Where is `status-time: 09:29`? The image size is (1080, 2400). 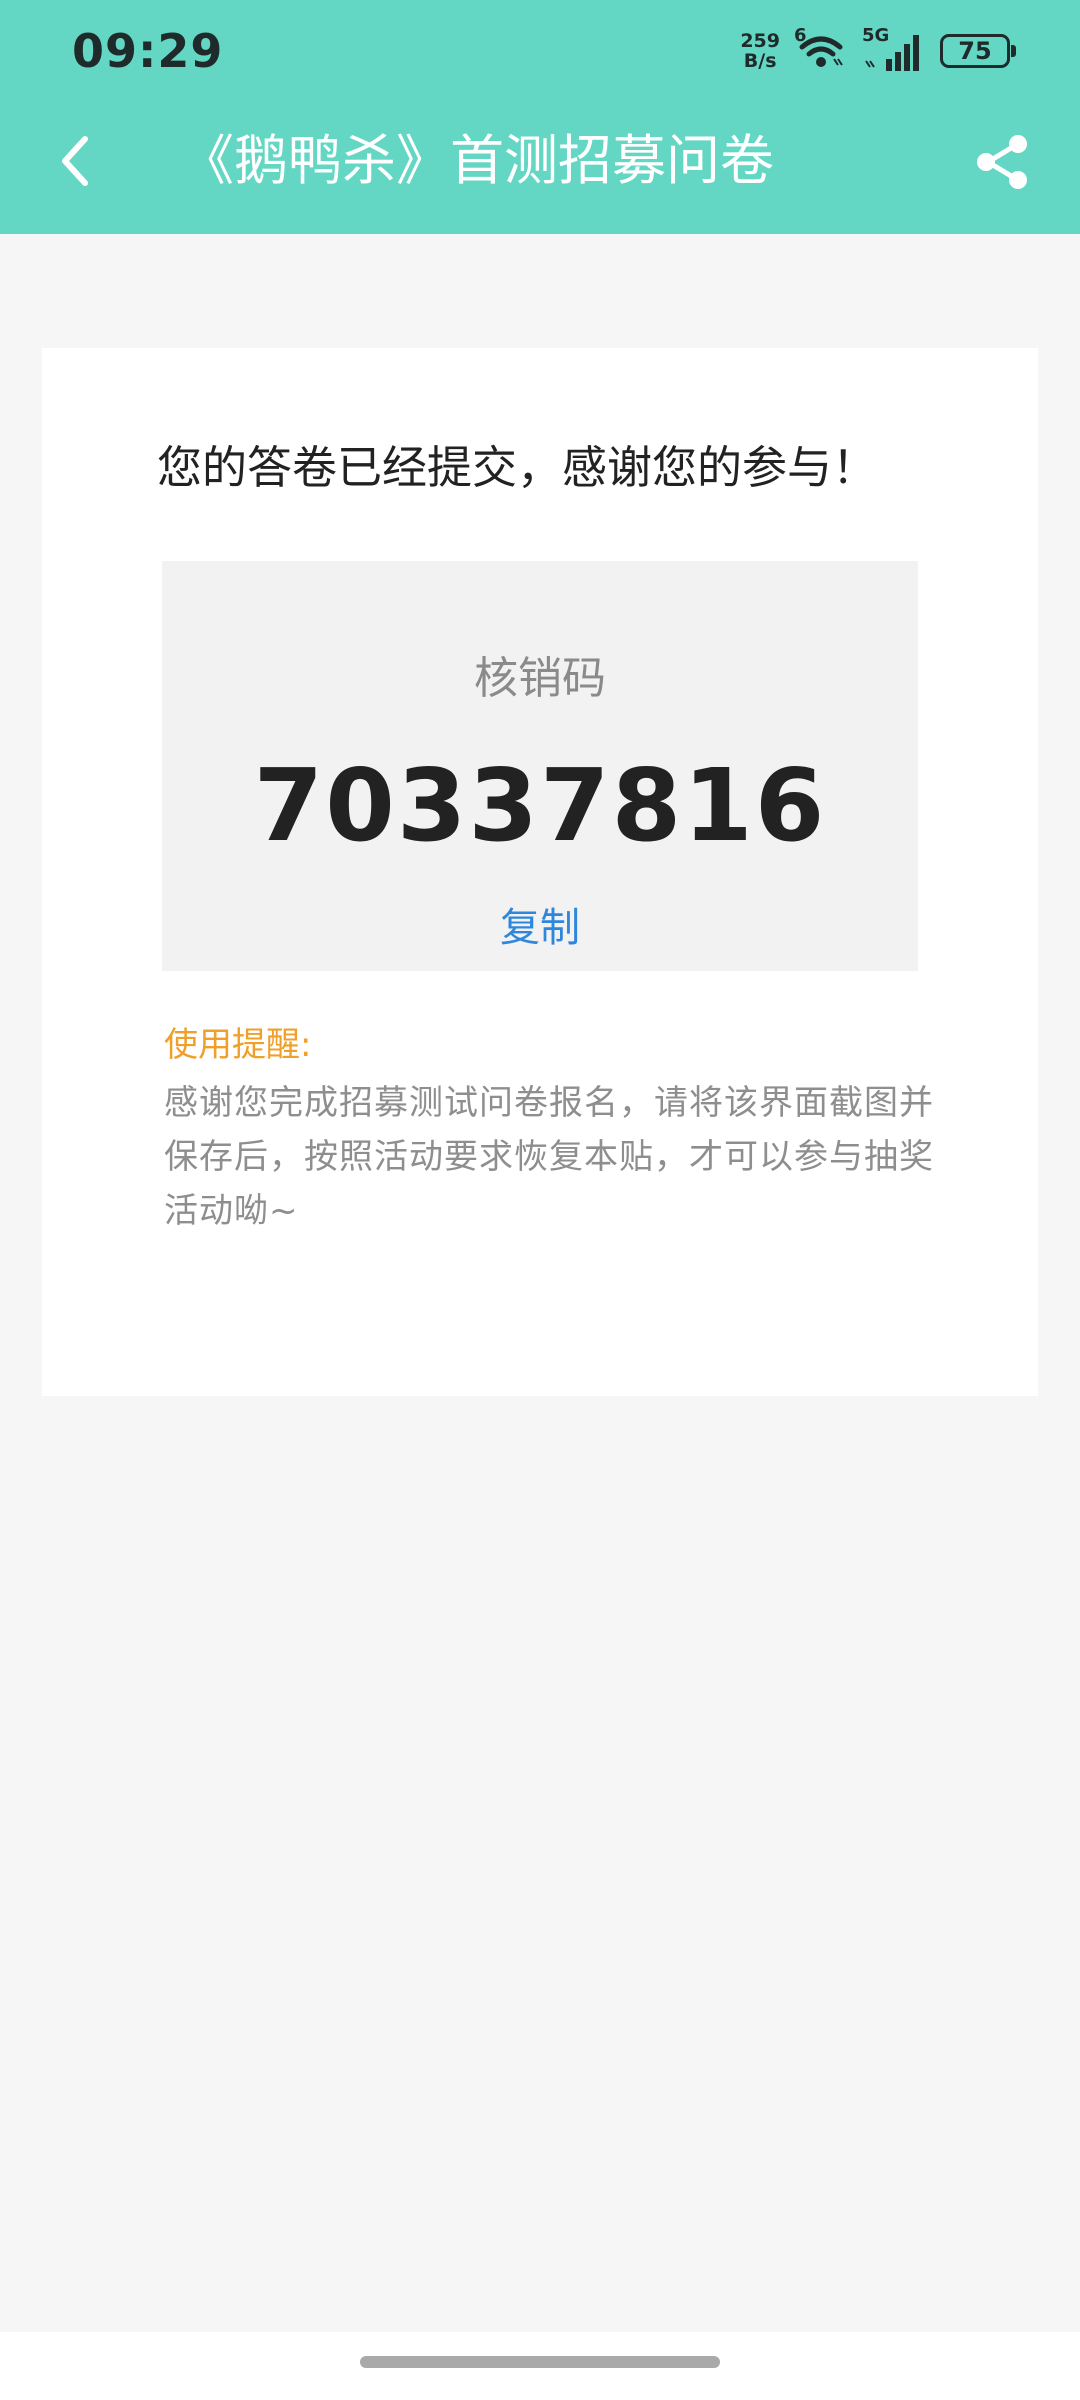 status-time: 09:29 is located at coordinates (148, 51).